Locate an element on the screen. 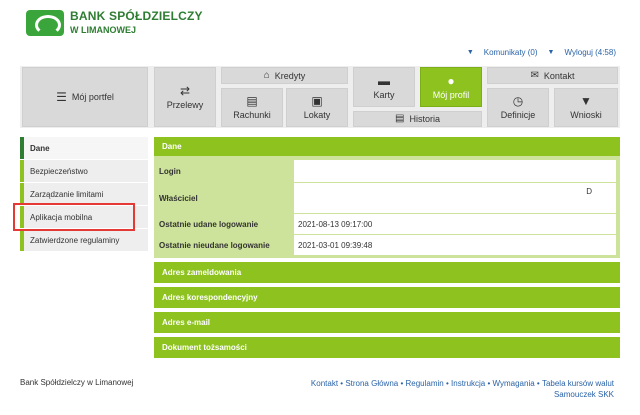 The image size is (640, 415). tile-applications: ▼ Wnioski is located at coordinates (586, 107).